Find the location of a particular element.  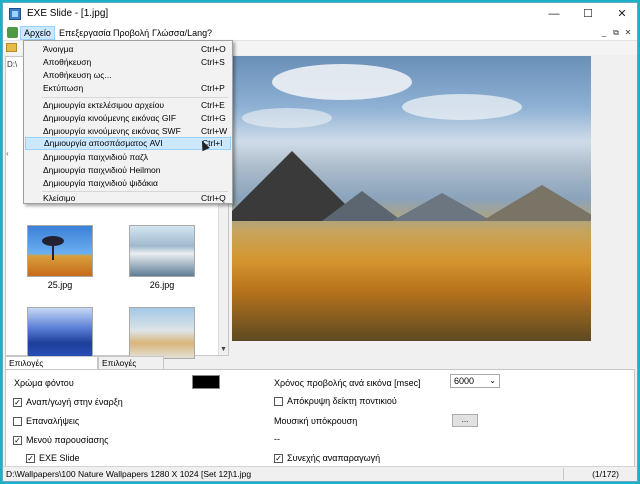

mdi-close-button: ✕ is located at coordinates (628, 32).